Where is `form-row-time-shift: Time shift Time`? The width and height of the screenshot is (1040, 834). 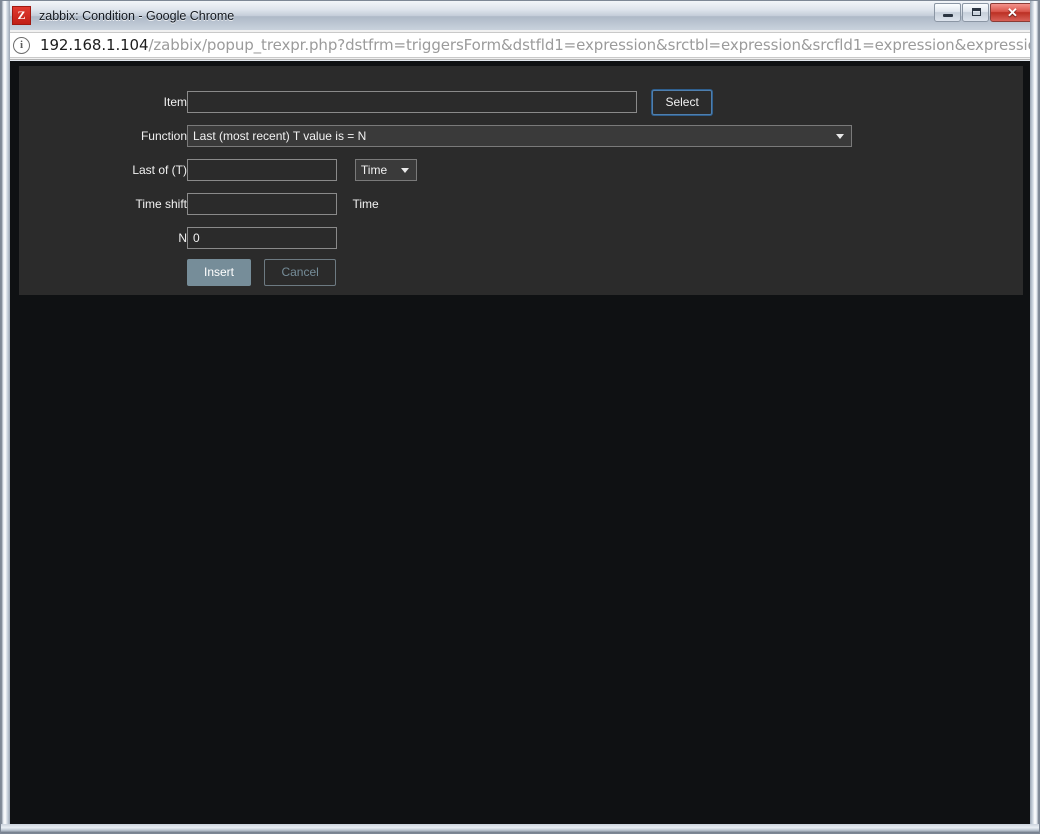 form-row-time-shift: Time shift Time is located at coordinates (435, 204).